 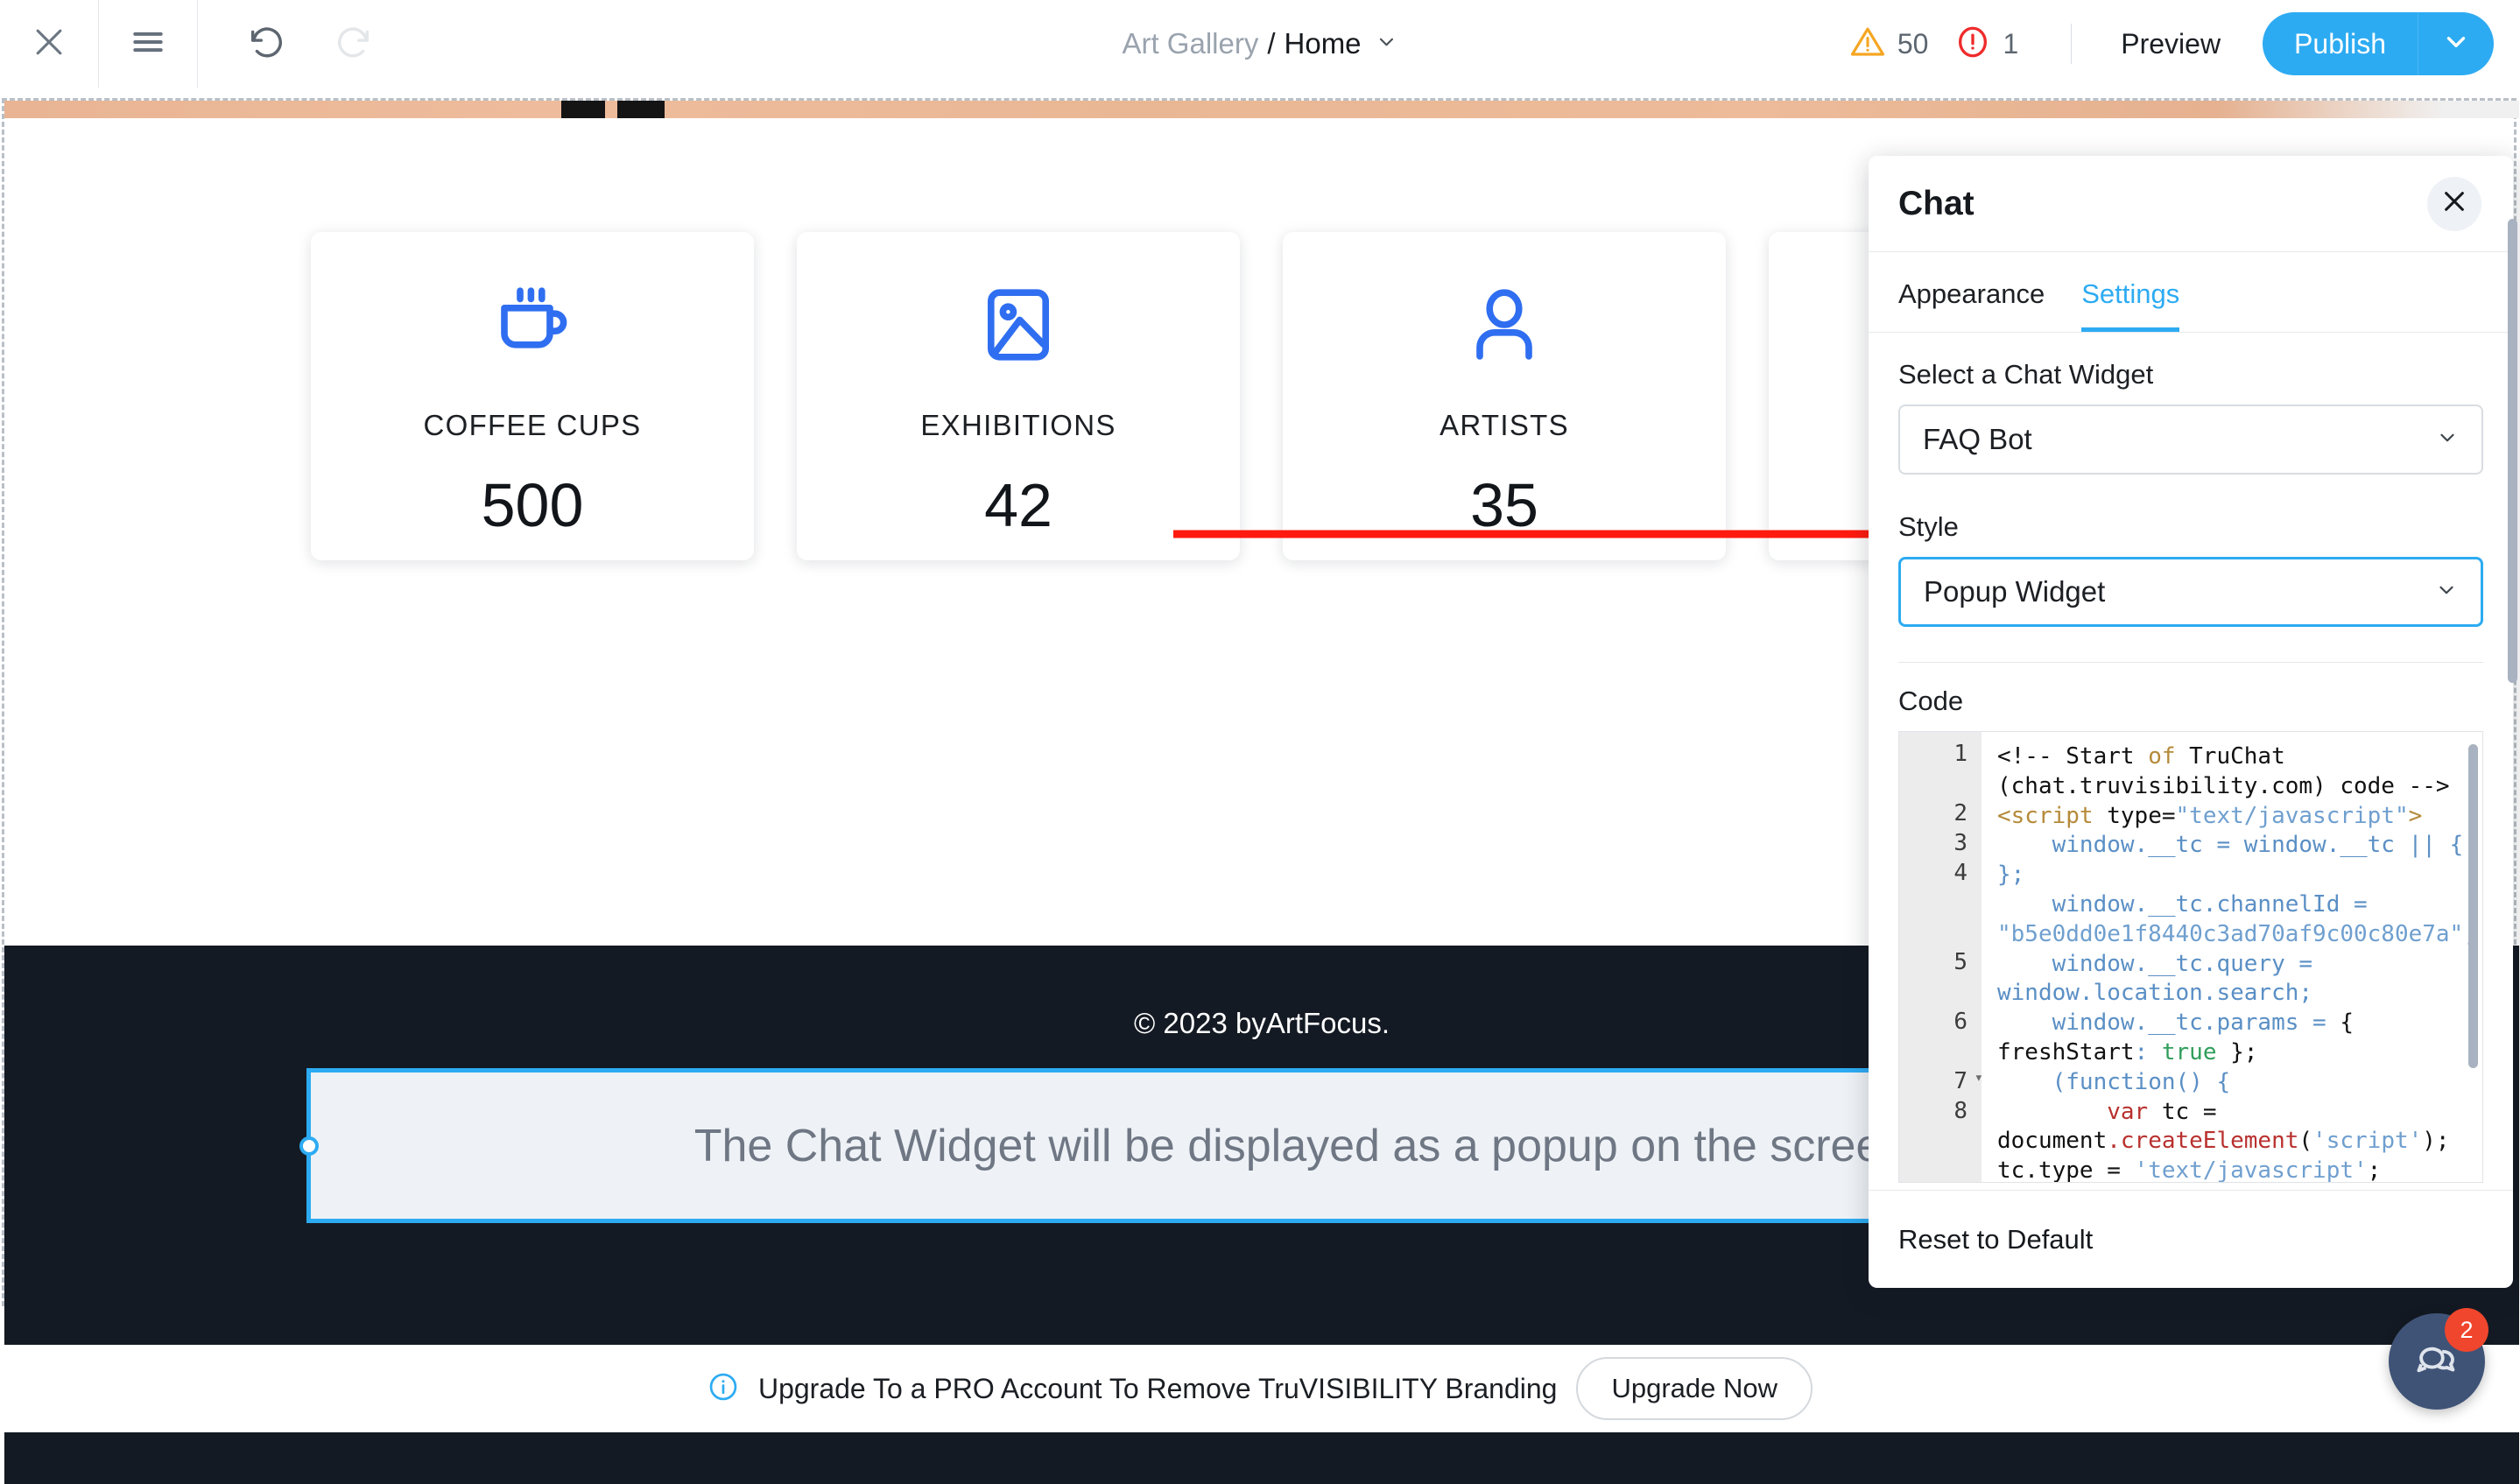 I want to click on info-icon, so click(x=723, y=1389).